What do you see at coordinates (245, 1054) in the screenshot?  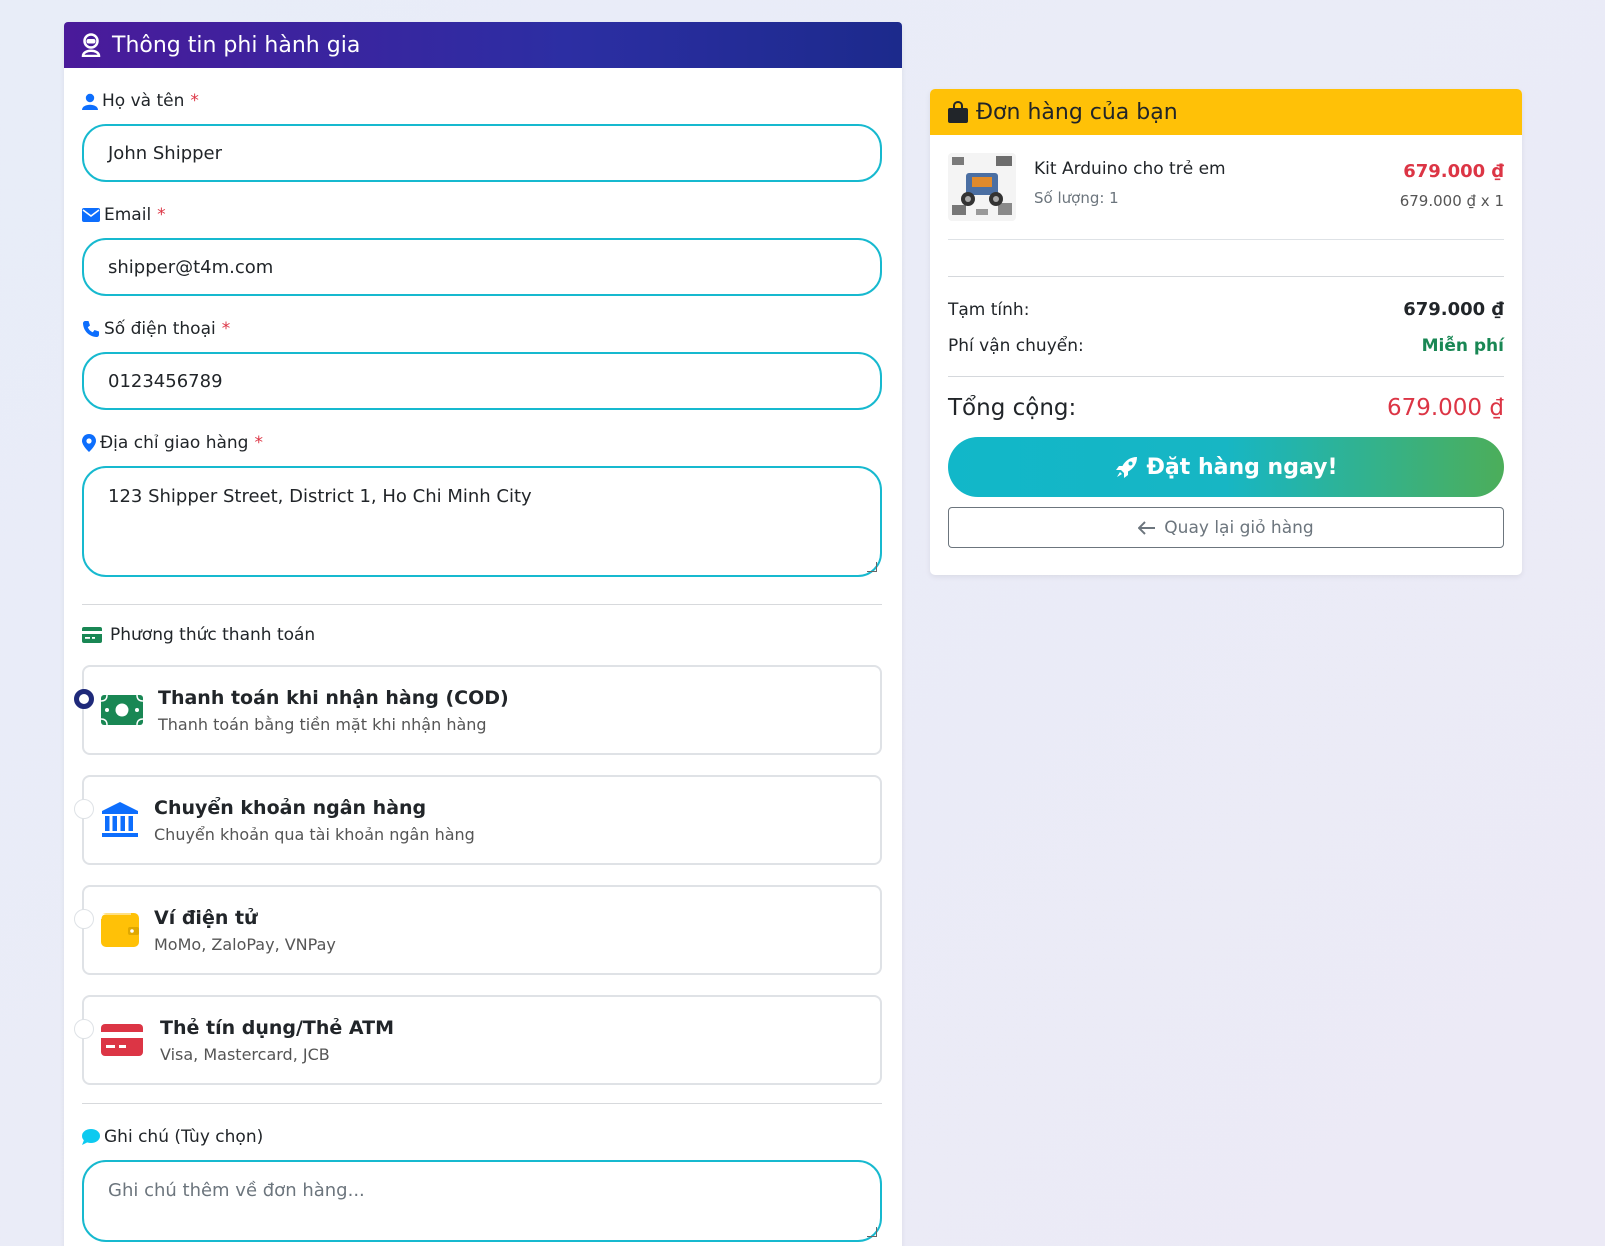 I see `payment-subtitle-card: Visa, Mastercard, JCB` at bounding box center [245, 1054].